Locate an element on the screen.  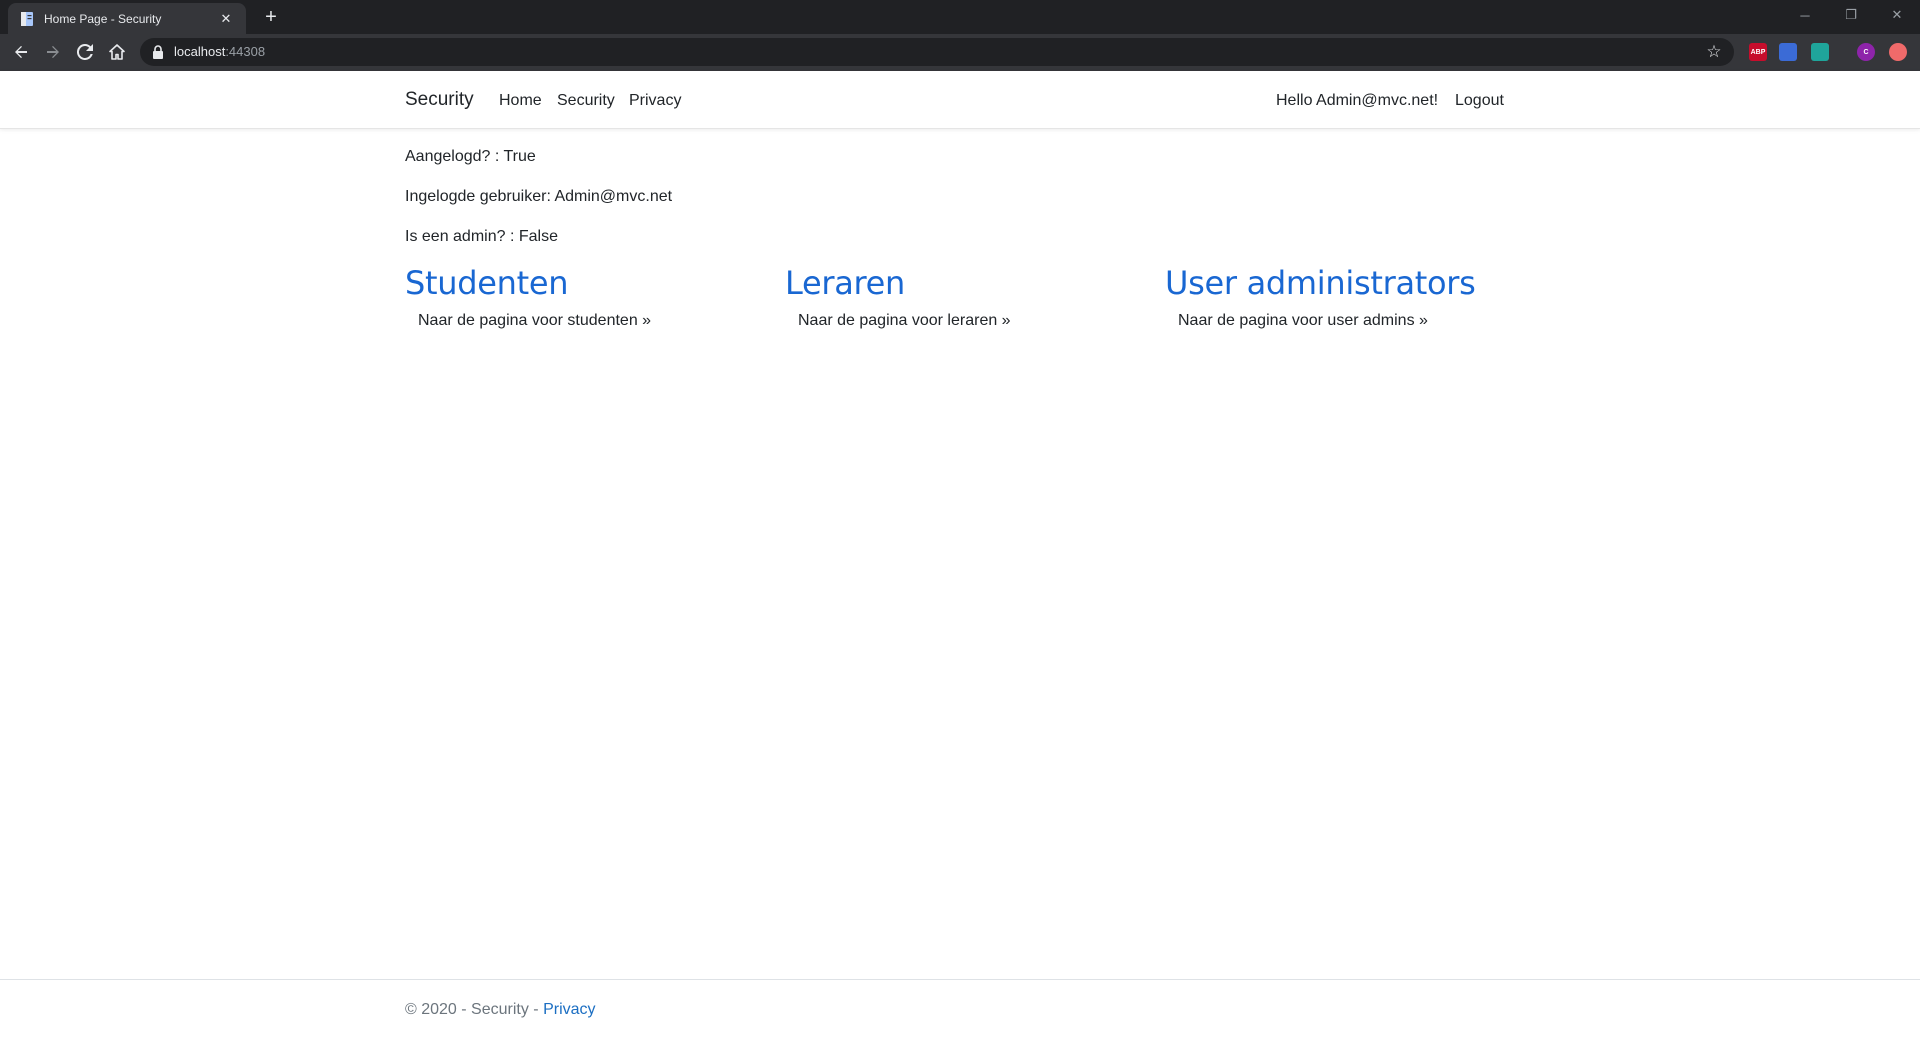
url-text: localhost:44308 is located at coordinates (219, 52).